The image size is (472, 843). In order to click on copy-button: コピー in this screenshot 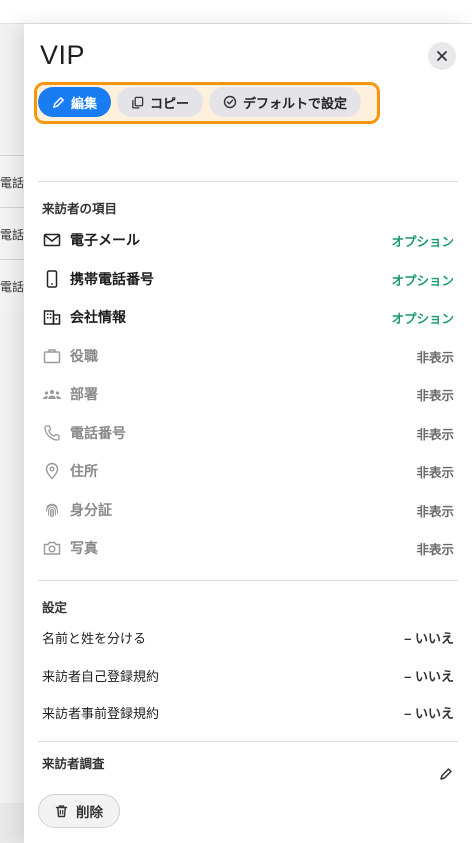, I will do `click(160, 102)`.